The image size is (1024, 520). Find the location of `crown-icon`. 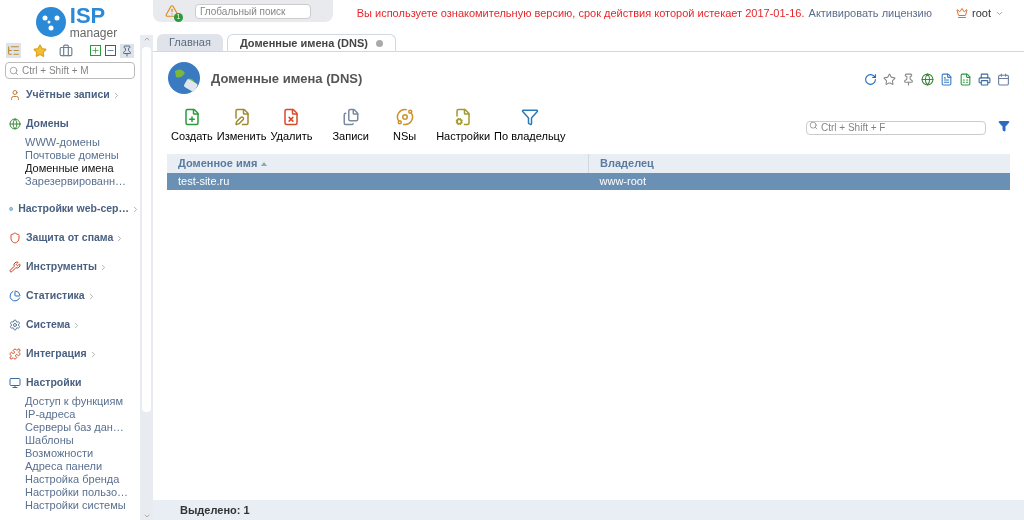

crown-icon is located at coordinates (962, 13).